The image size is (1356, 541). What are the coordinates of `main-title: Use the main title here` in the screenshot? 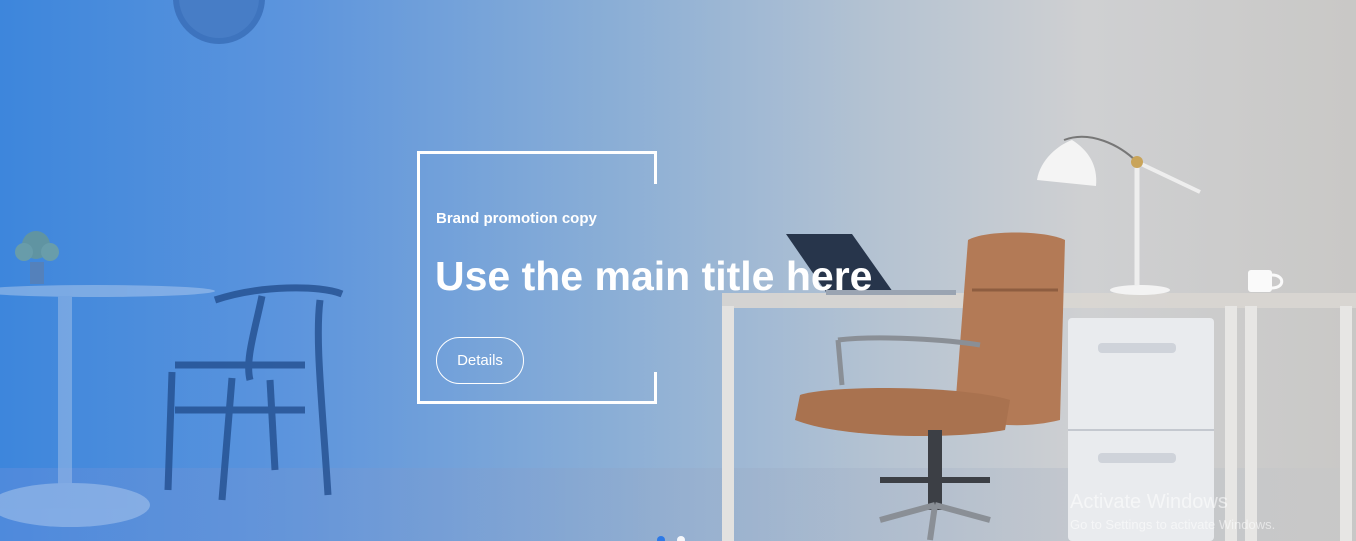 It's located at (654, 276).